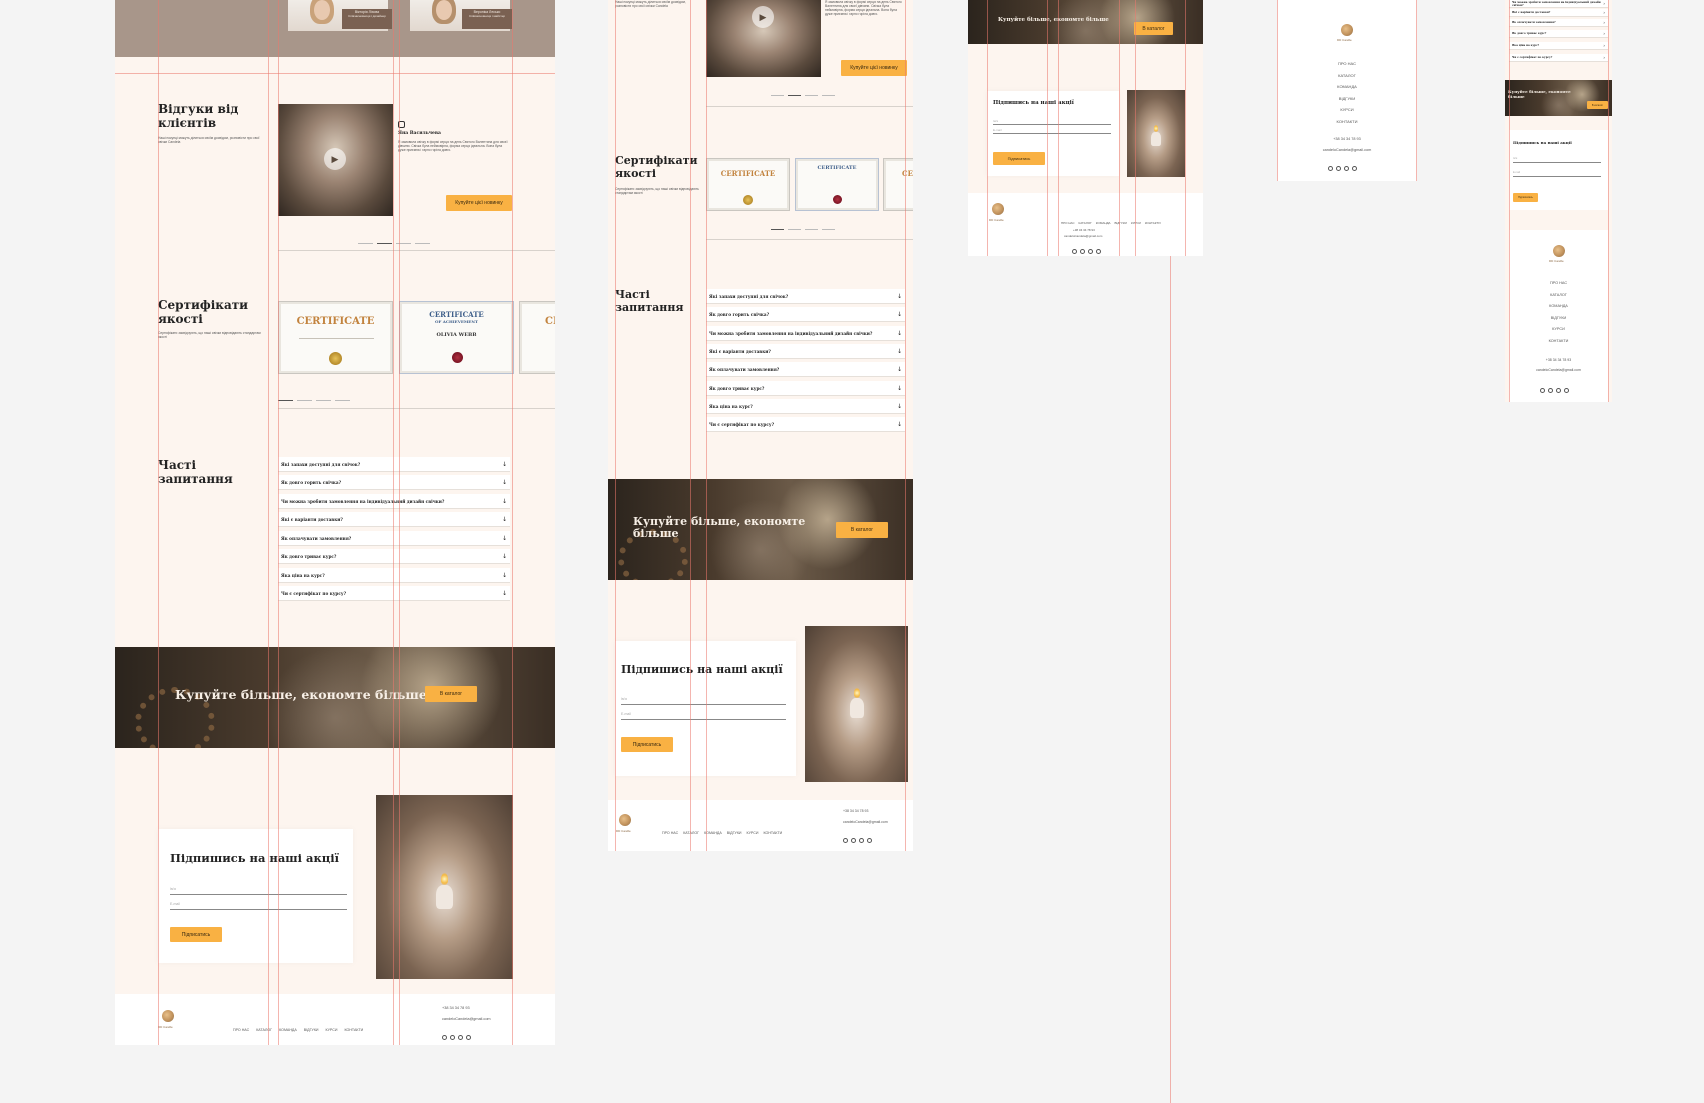 This screenshot has width=1704, height=1103. What do you see at coordinates (763, 38) in the screenshot?
I see `testimonial-video: ▶` at bounding box center [763, 38].